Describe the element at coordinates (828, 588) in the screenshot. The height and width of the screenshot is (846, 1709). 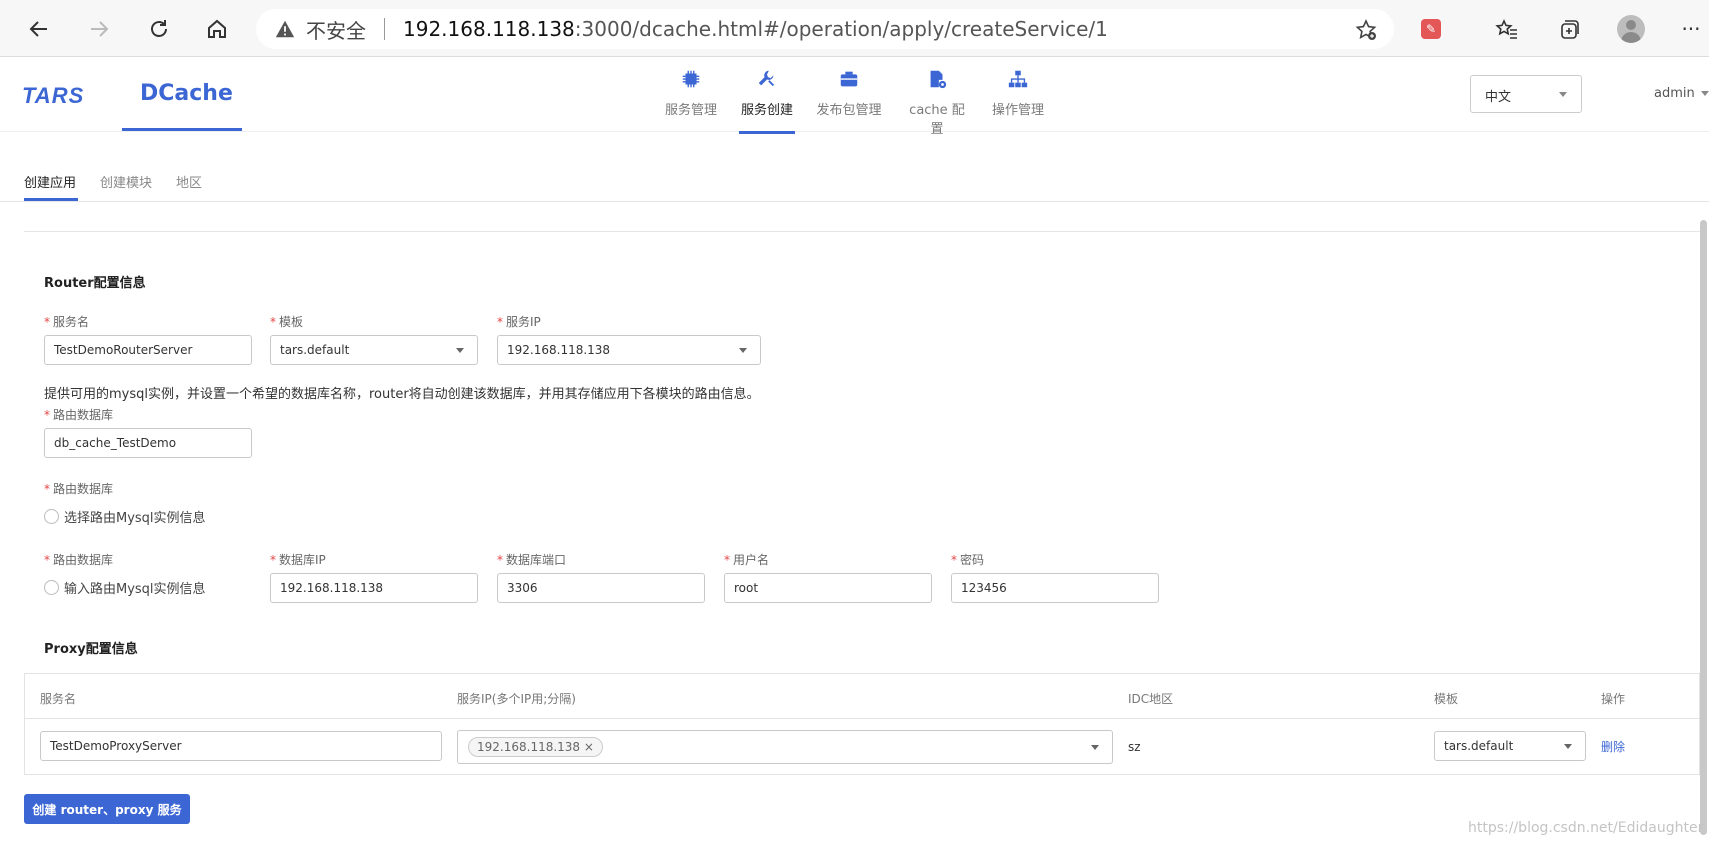
I see `db-user-input: root` at that location.